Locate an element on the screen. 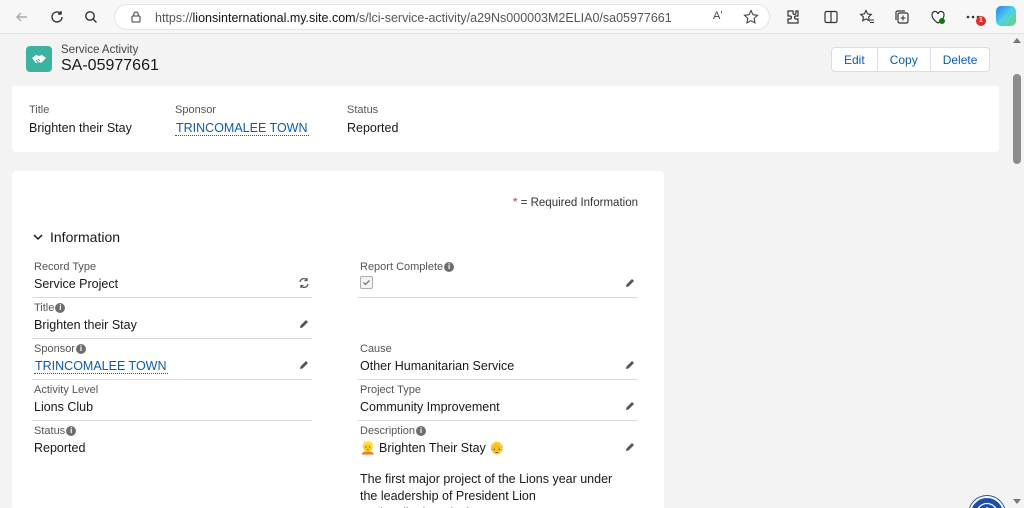 Image resolution: width=1024 pixels, height=508 pixels. report-complete-label: Report Complete i is located at coordinates (407, 267).